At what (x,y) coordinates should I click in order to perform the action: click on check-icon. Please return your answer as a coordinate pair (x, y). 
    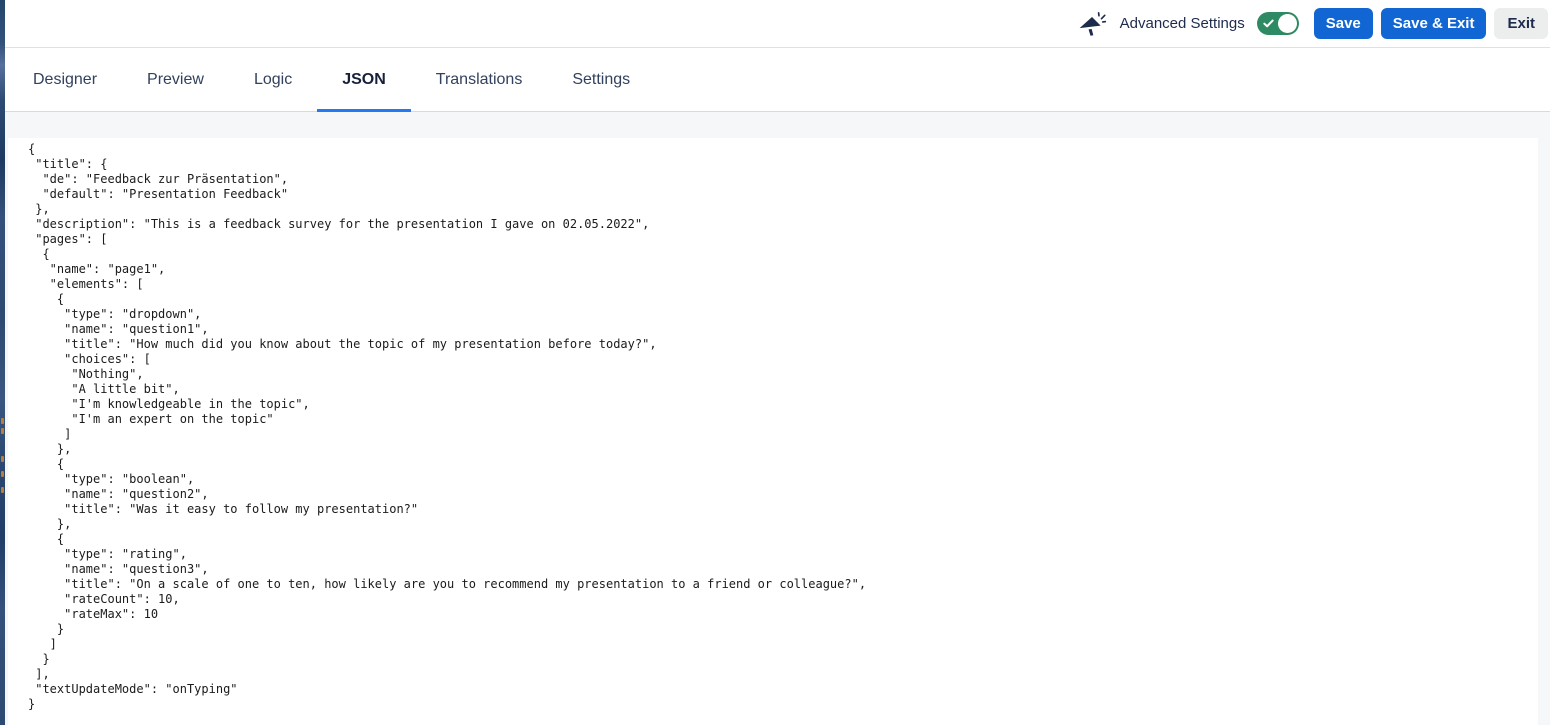
    Looking at the image, I should click on (1268, 23).